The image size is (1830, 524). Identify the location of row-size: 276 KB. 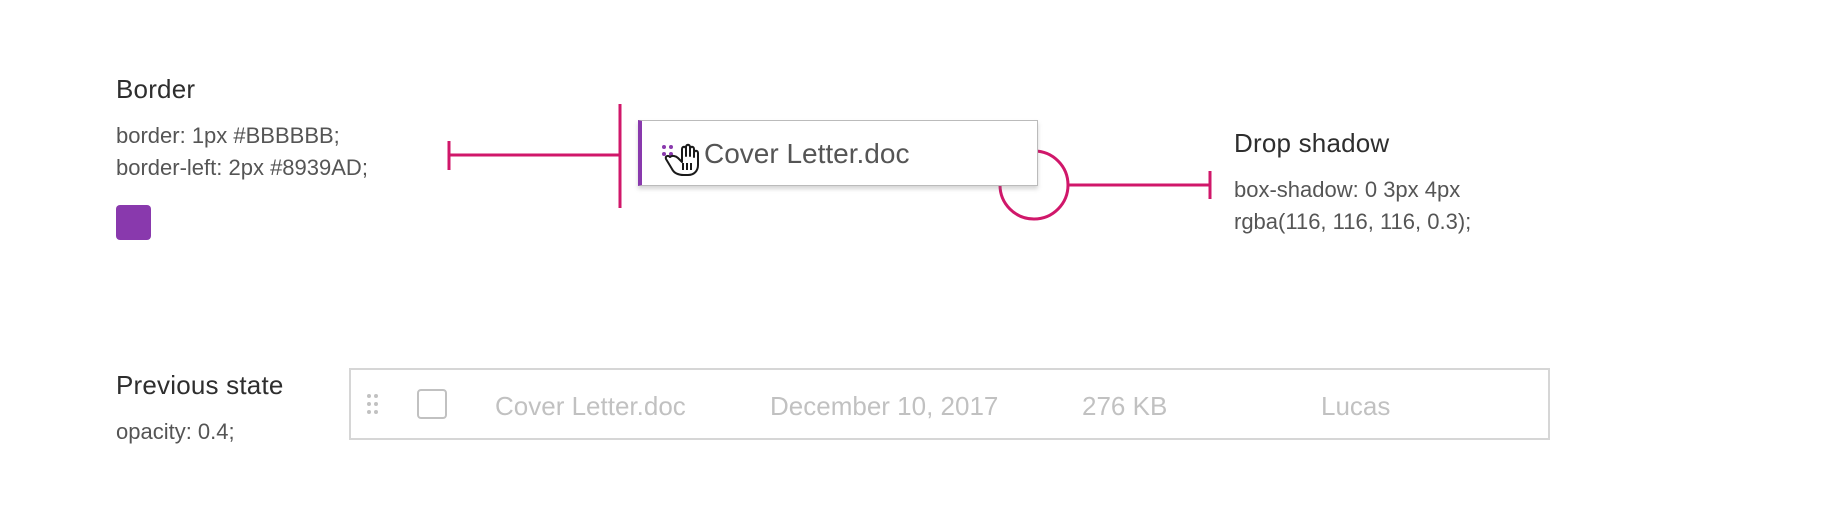
(1125, 406).